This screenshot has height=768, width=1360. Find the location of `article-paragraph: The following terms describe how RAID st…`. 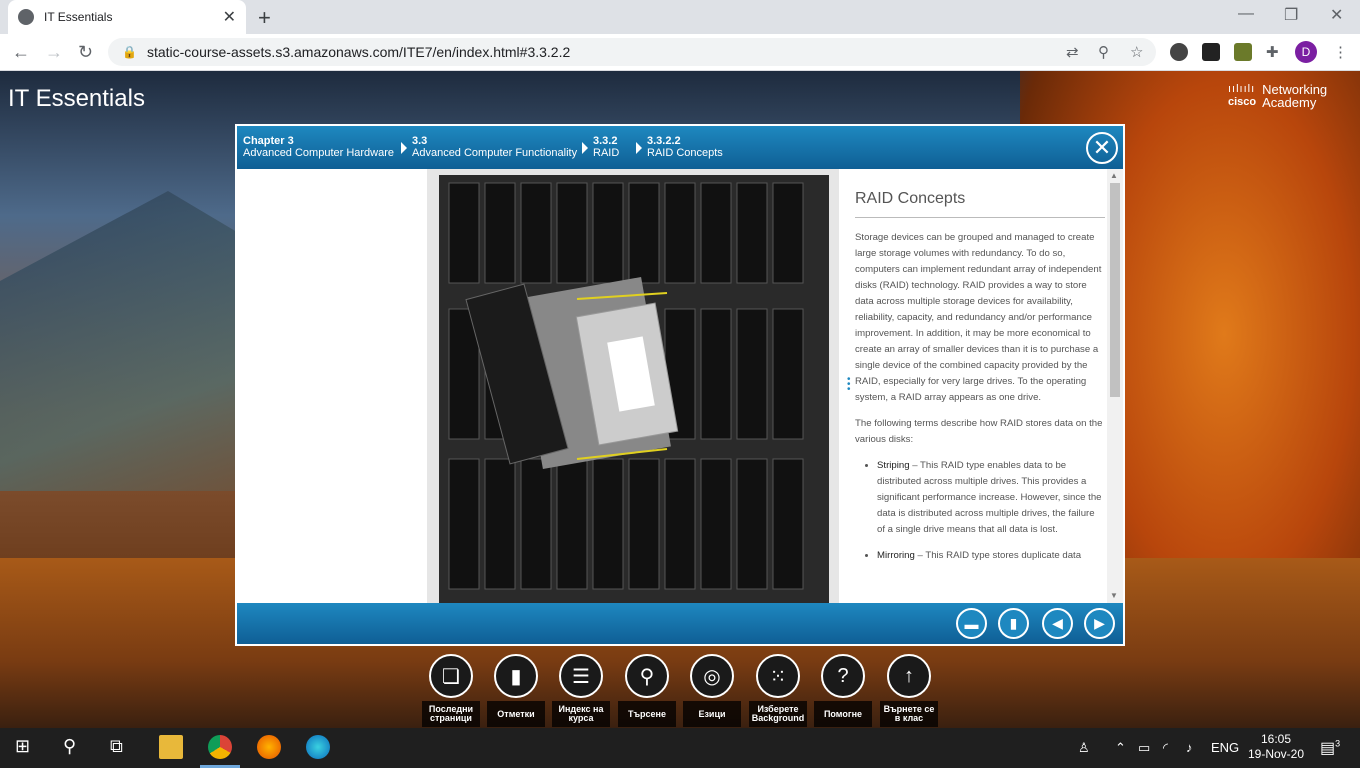

article-paragraph: The following terms describe how RAID st… is located at coordinates (979, 431).